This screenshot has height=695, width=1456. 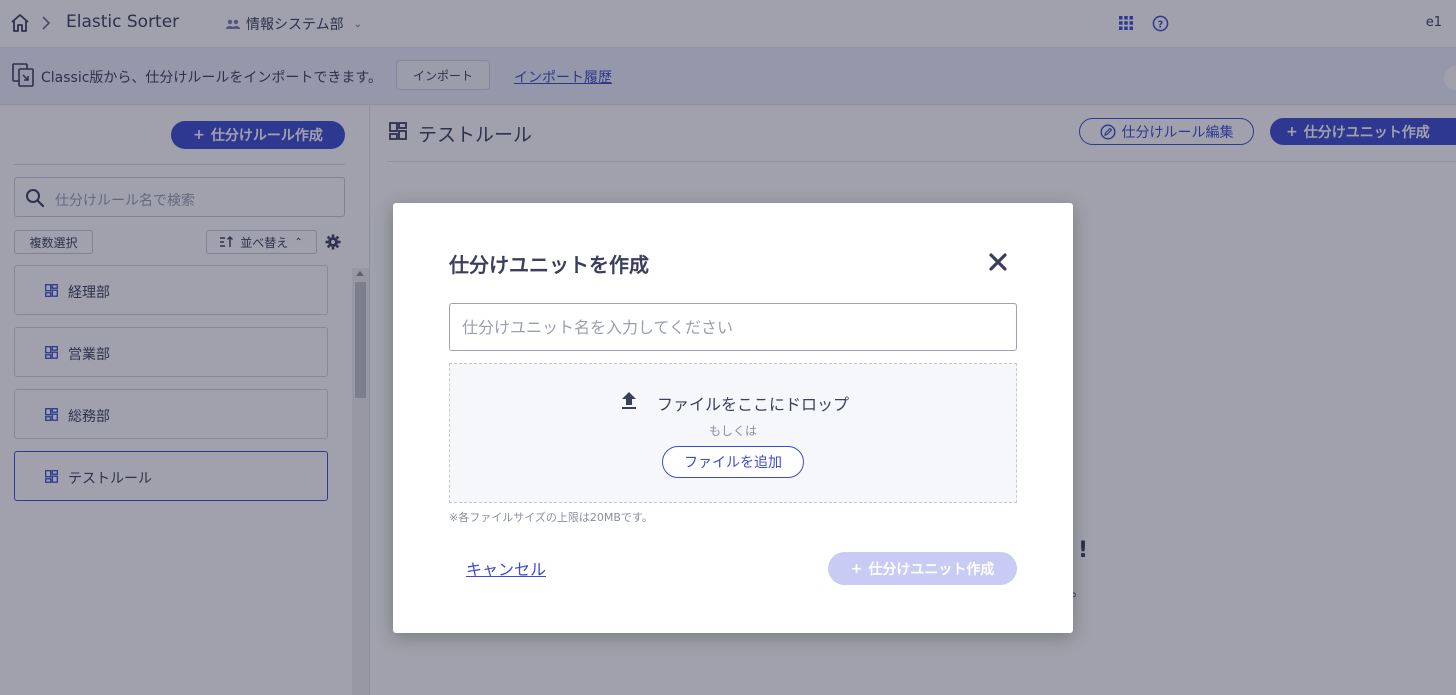 What do you see at coordinates (551, 517) in the screenshot?
I see `file-size-note: ※各ファイルサイズの上限は20MBです。` at bounding box center [551, 517].